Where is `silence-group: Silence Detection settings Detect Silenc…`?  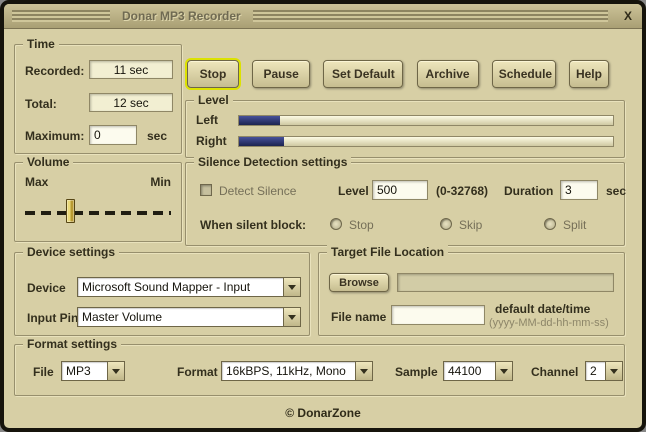 silence-group: Silence Detection settings Detect Silenc… is located at coordinates (406, 200).